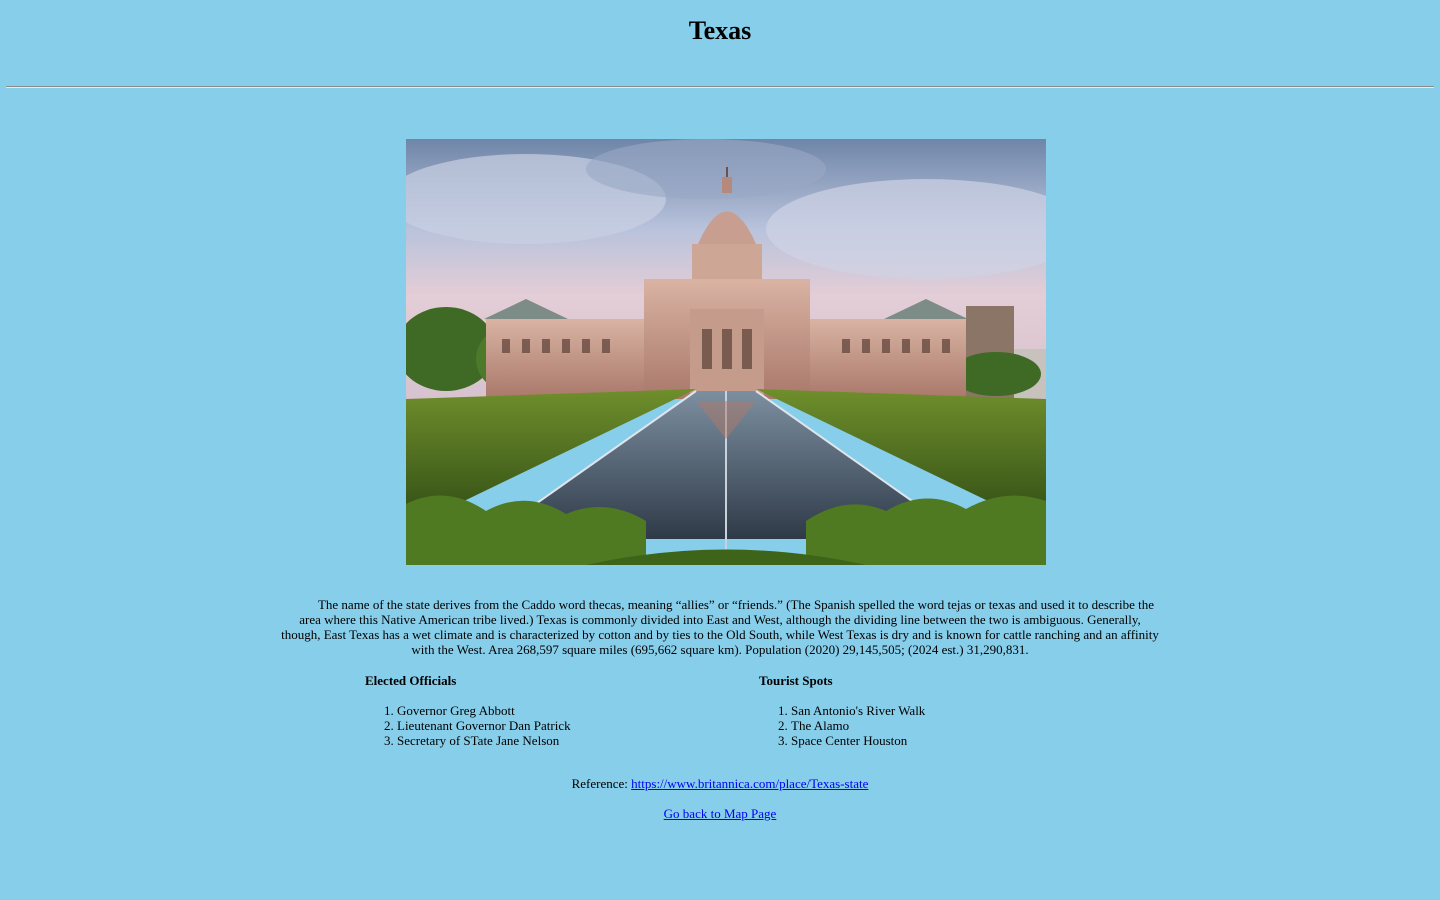 This screenshot has width=1440, height=900. What do you see at coordinates (411, 680) in the screenshot?
I see `elected-officials-heading: Elected Officials` at bounding box center [411, 680].